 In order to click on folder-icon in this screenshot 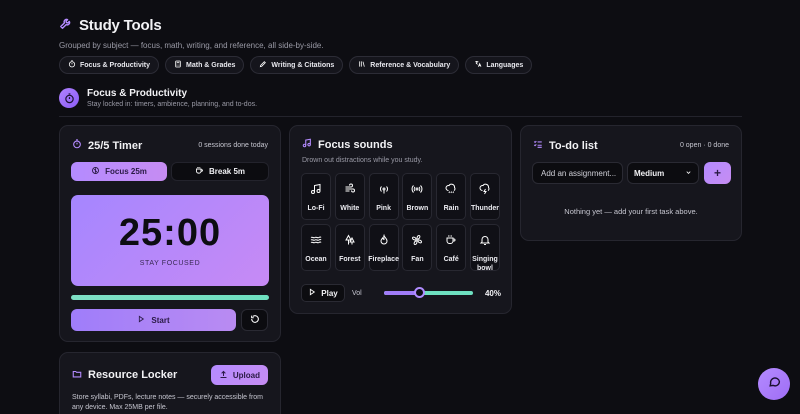, I will do `click(77, 375)`.